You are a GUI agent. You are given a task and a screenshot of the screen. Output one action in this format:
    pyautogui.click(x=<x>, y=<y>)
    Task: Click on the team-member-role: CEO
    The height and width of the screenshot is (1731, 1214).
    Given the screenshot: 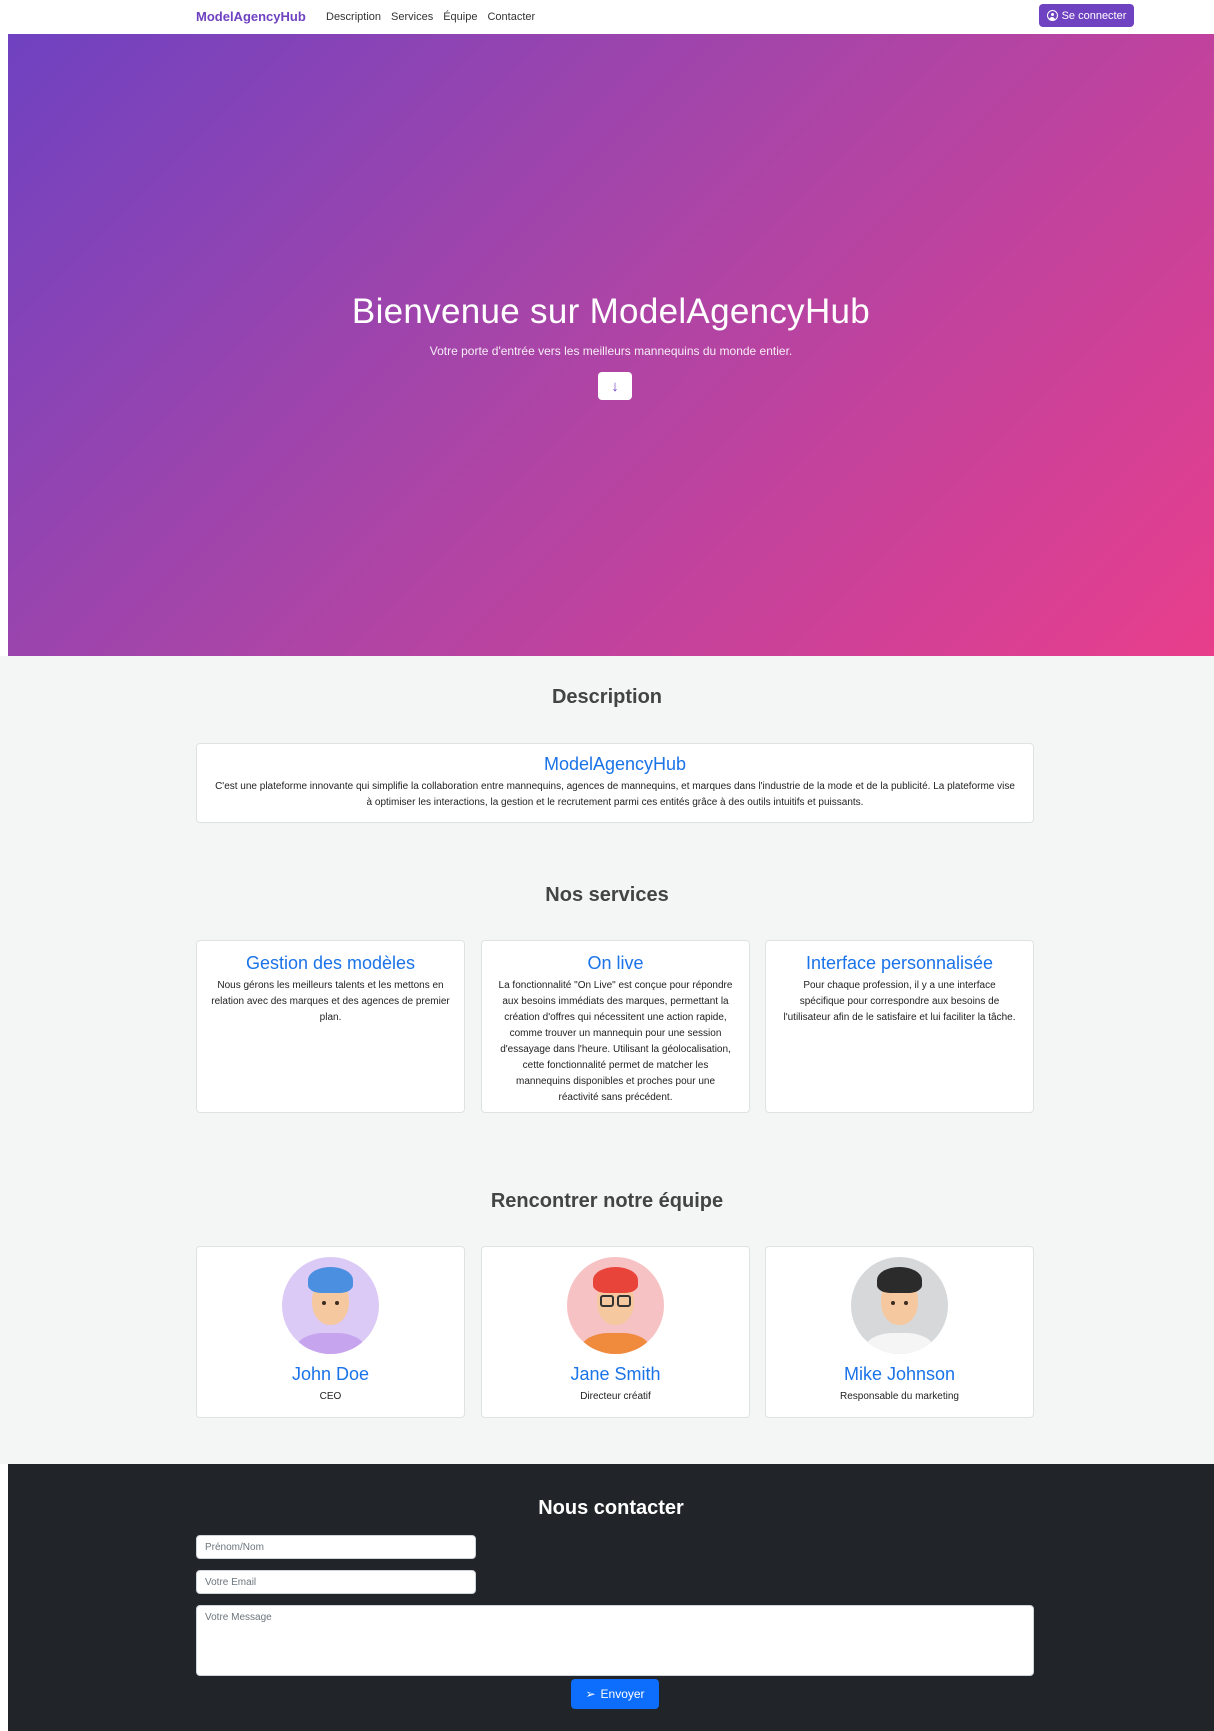 What is the action you would take?
    pyautogui.click(x=330, y=1396)
    